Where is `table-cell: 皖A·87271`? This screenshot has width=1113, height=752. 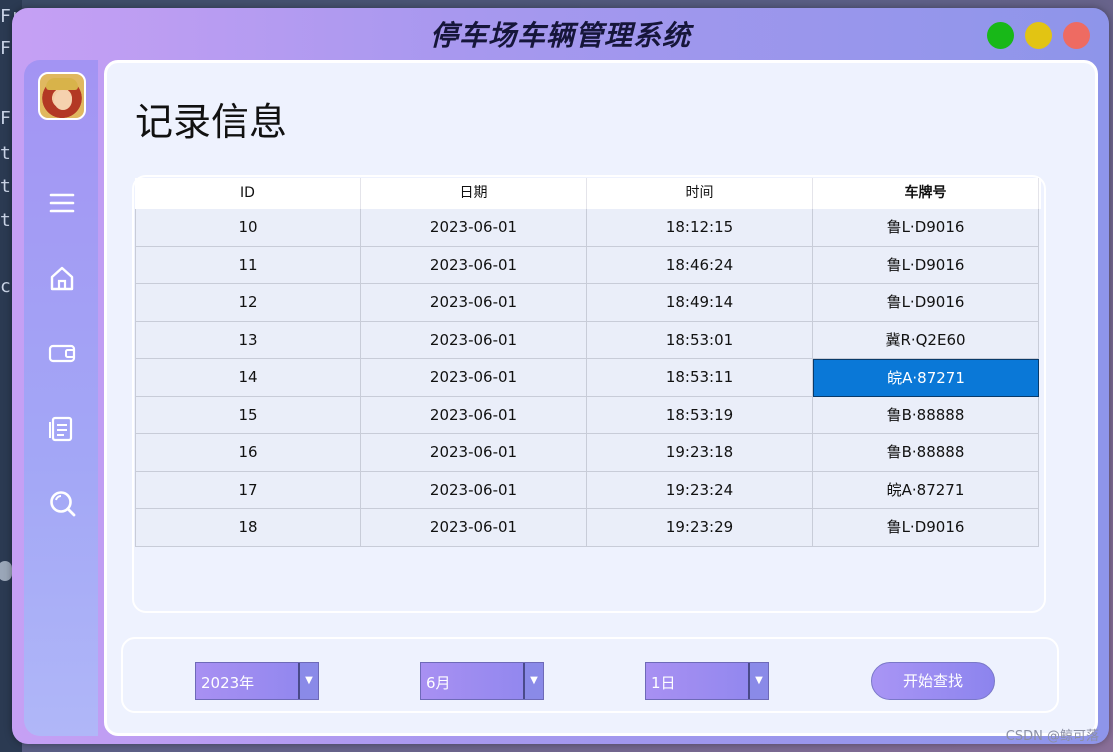
table-cell: 皖A·87271 is located at coordinates (926, 490).